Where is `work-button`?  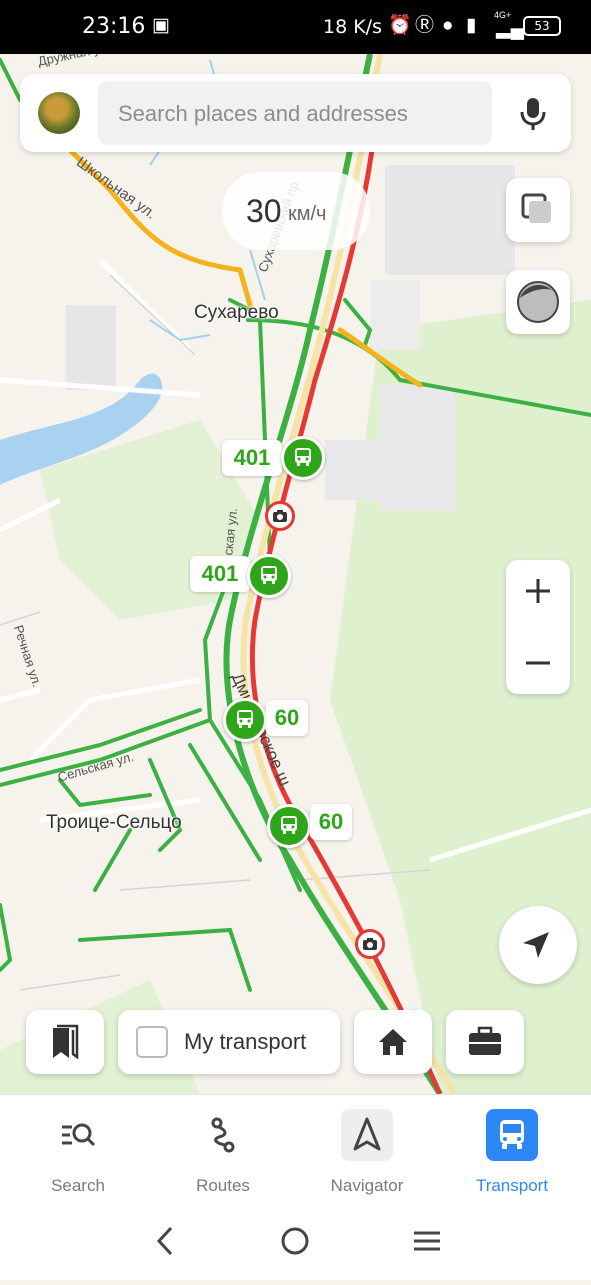 work-button is located at coordinates (485, 1042).